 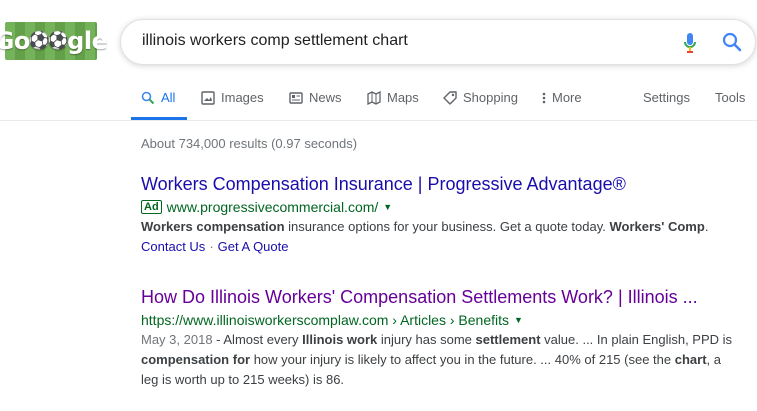 What do you see at coordinates (438, 42) in the screenshot?
I see `search-box: illinois workers comp settlement chart` at bounding box center [438, 42].